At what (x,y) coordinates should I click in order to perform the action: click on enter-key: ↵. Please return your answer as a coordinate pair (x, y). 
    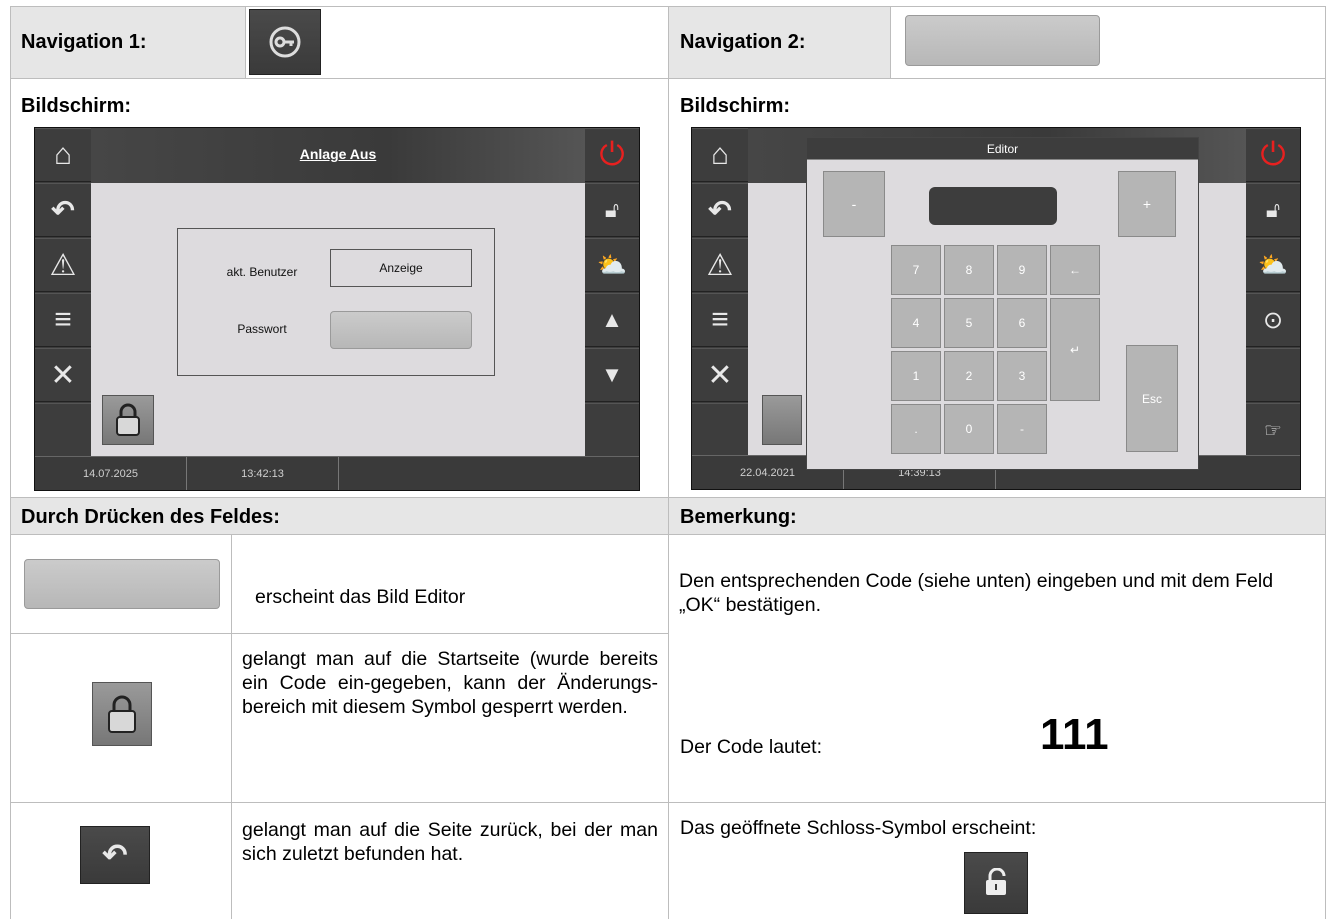
    Looking at the image, I should click on (1075, 349).